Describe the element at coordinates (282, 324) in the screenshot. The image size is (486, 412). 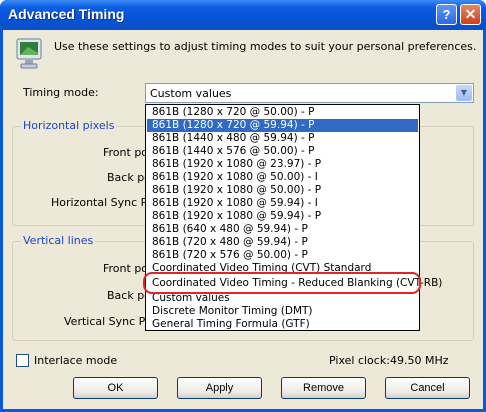
I see `timing-option: General Timing Formula (GTF)` at that location.